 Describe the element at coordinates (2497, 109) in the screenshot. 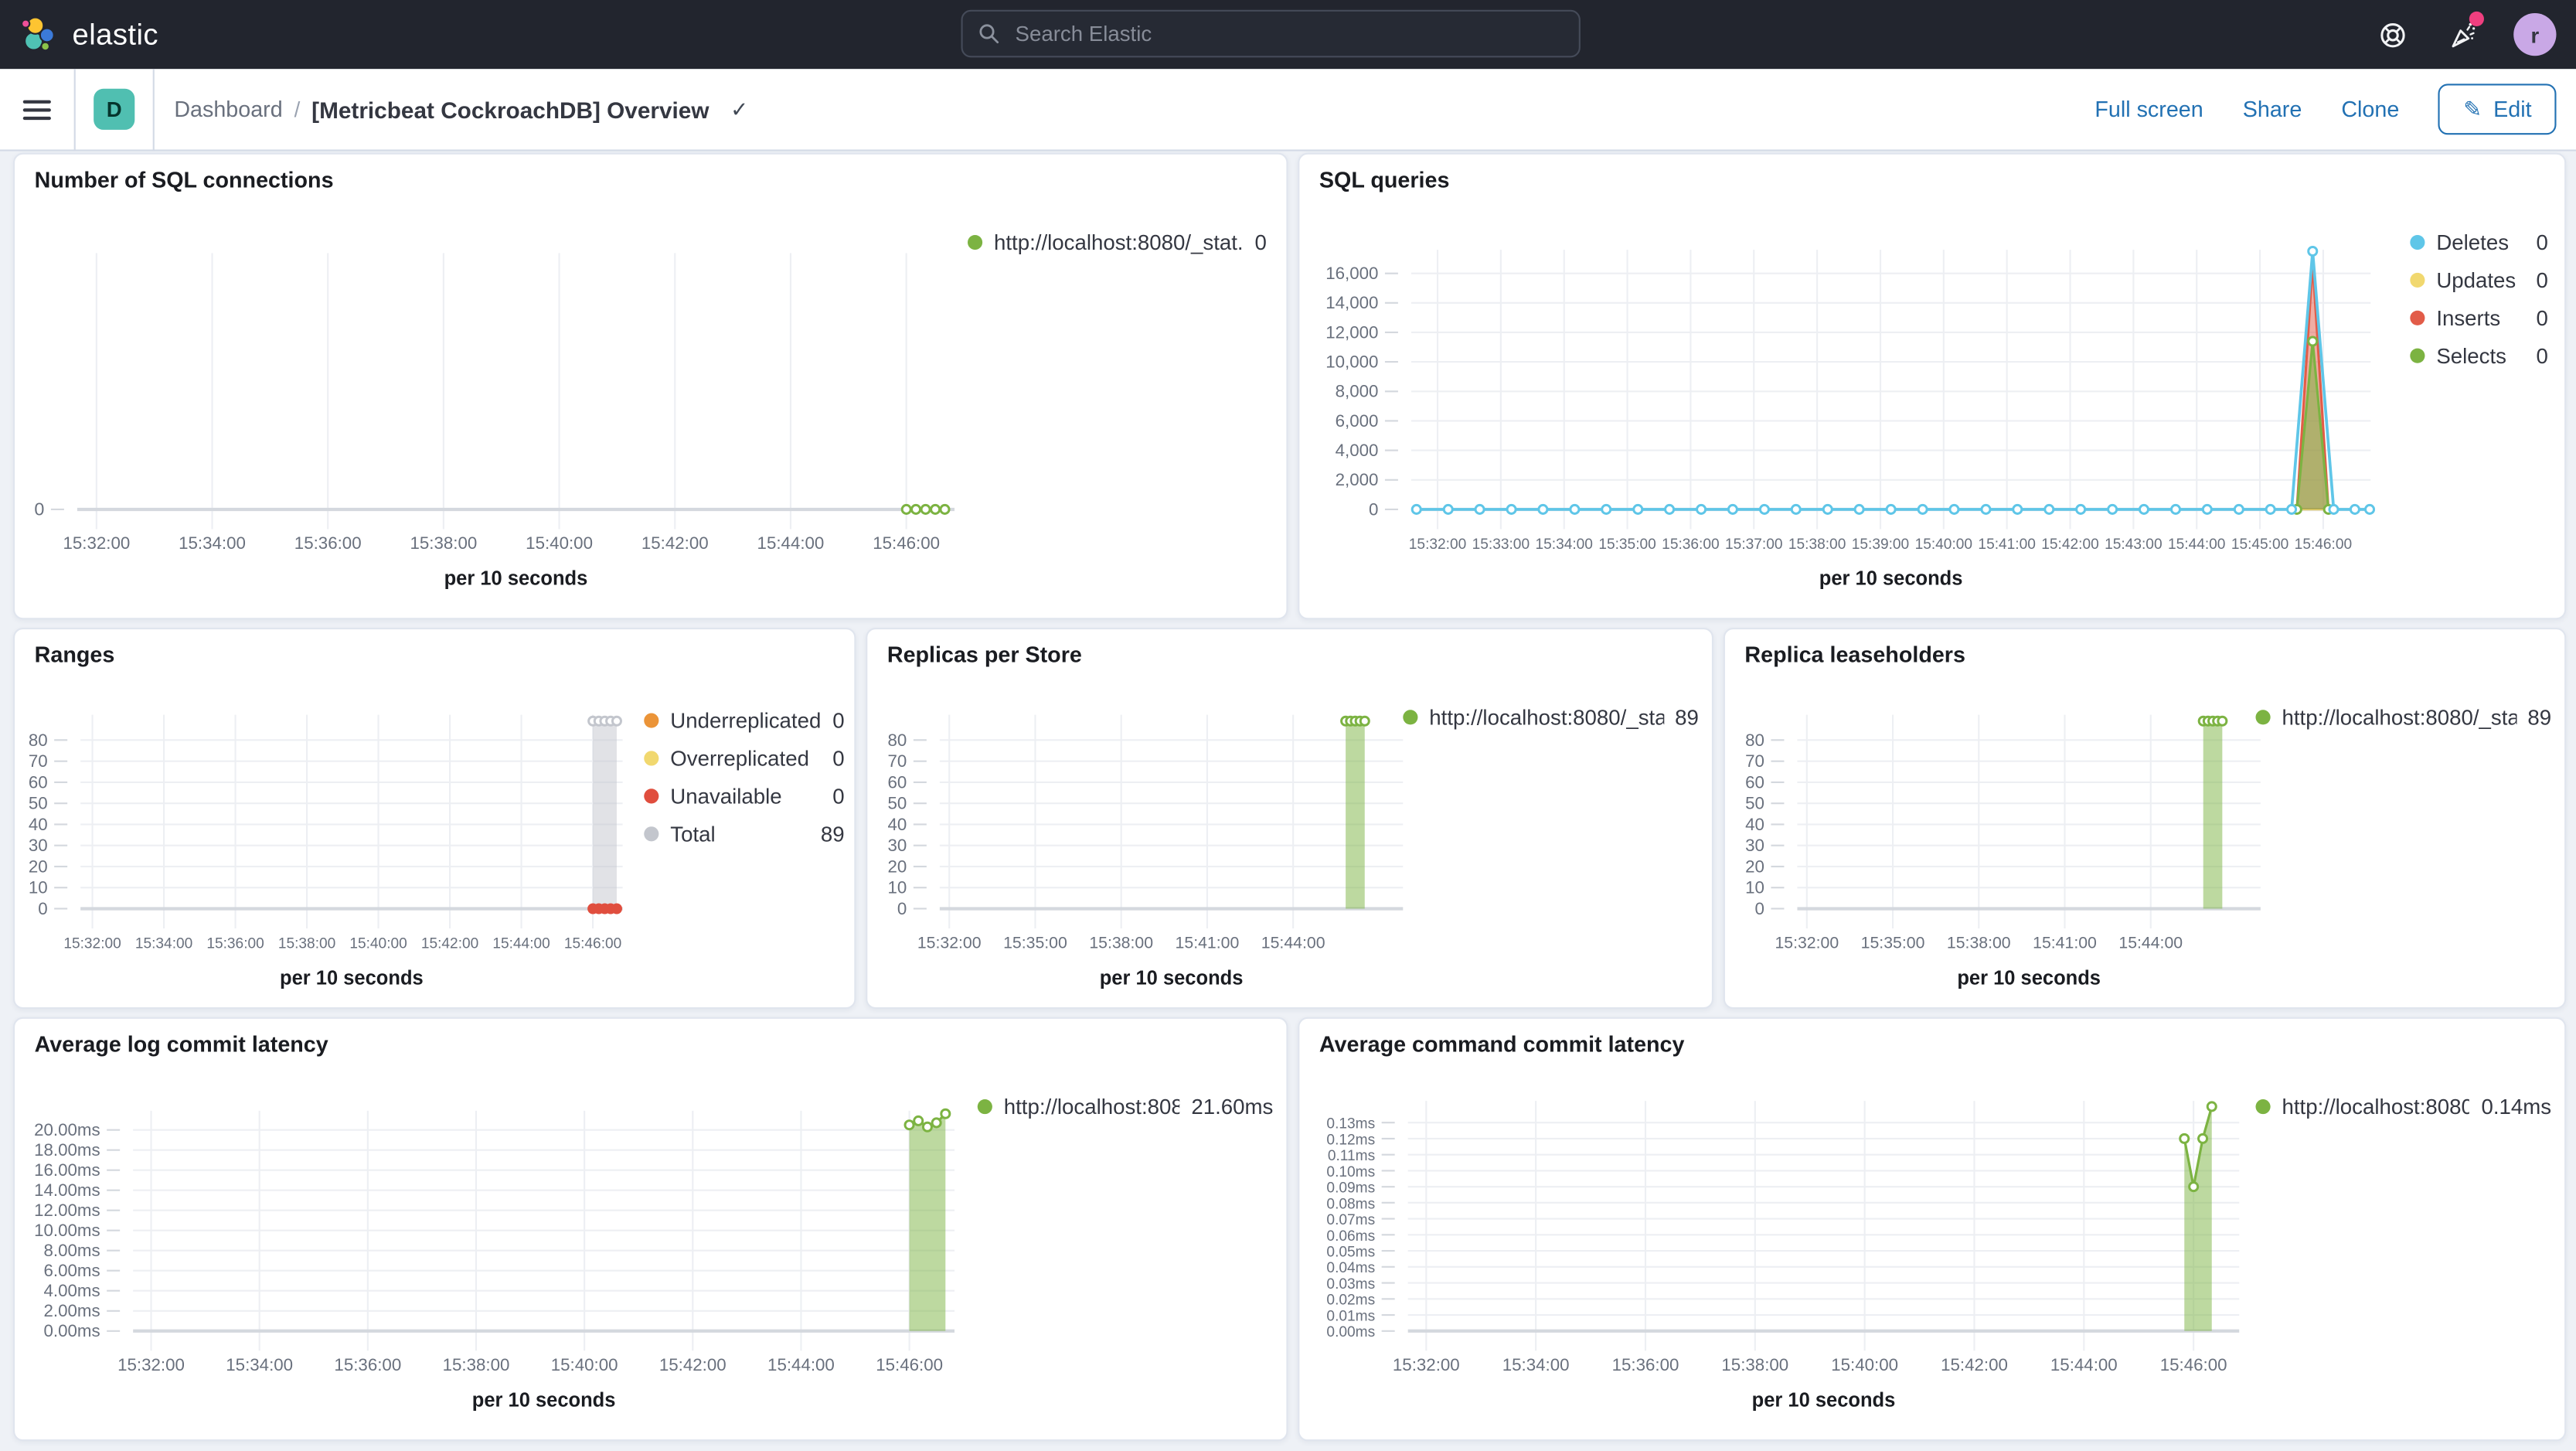

I see `edit-button: ✎ Edit` at that location.